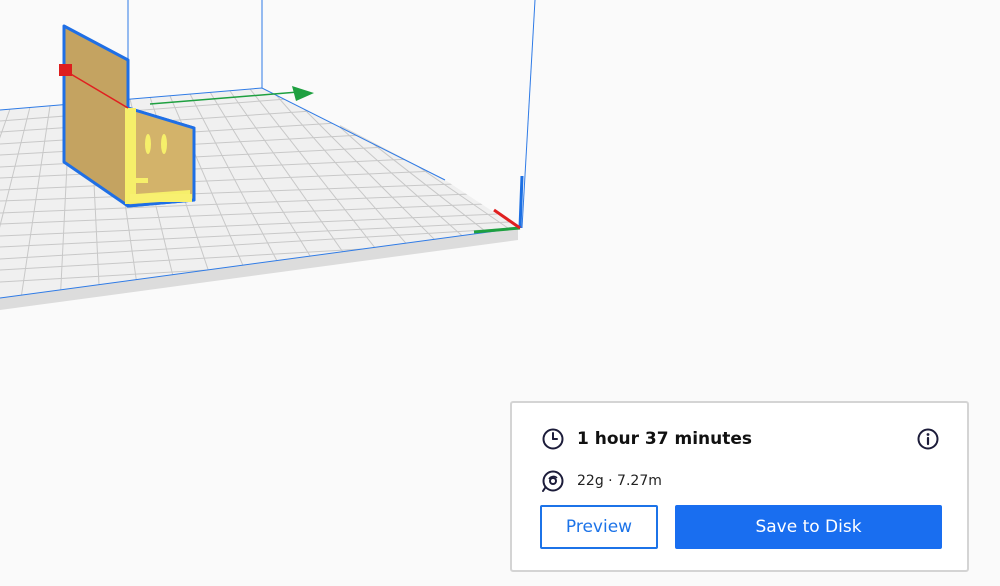 The image size is (1000, 586). Describe the element at coordinates (303, 93) in the screenshot. I see `model-axis-y-arrow` at that location.